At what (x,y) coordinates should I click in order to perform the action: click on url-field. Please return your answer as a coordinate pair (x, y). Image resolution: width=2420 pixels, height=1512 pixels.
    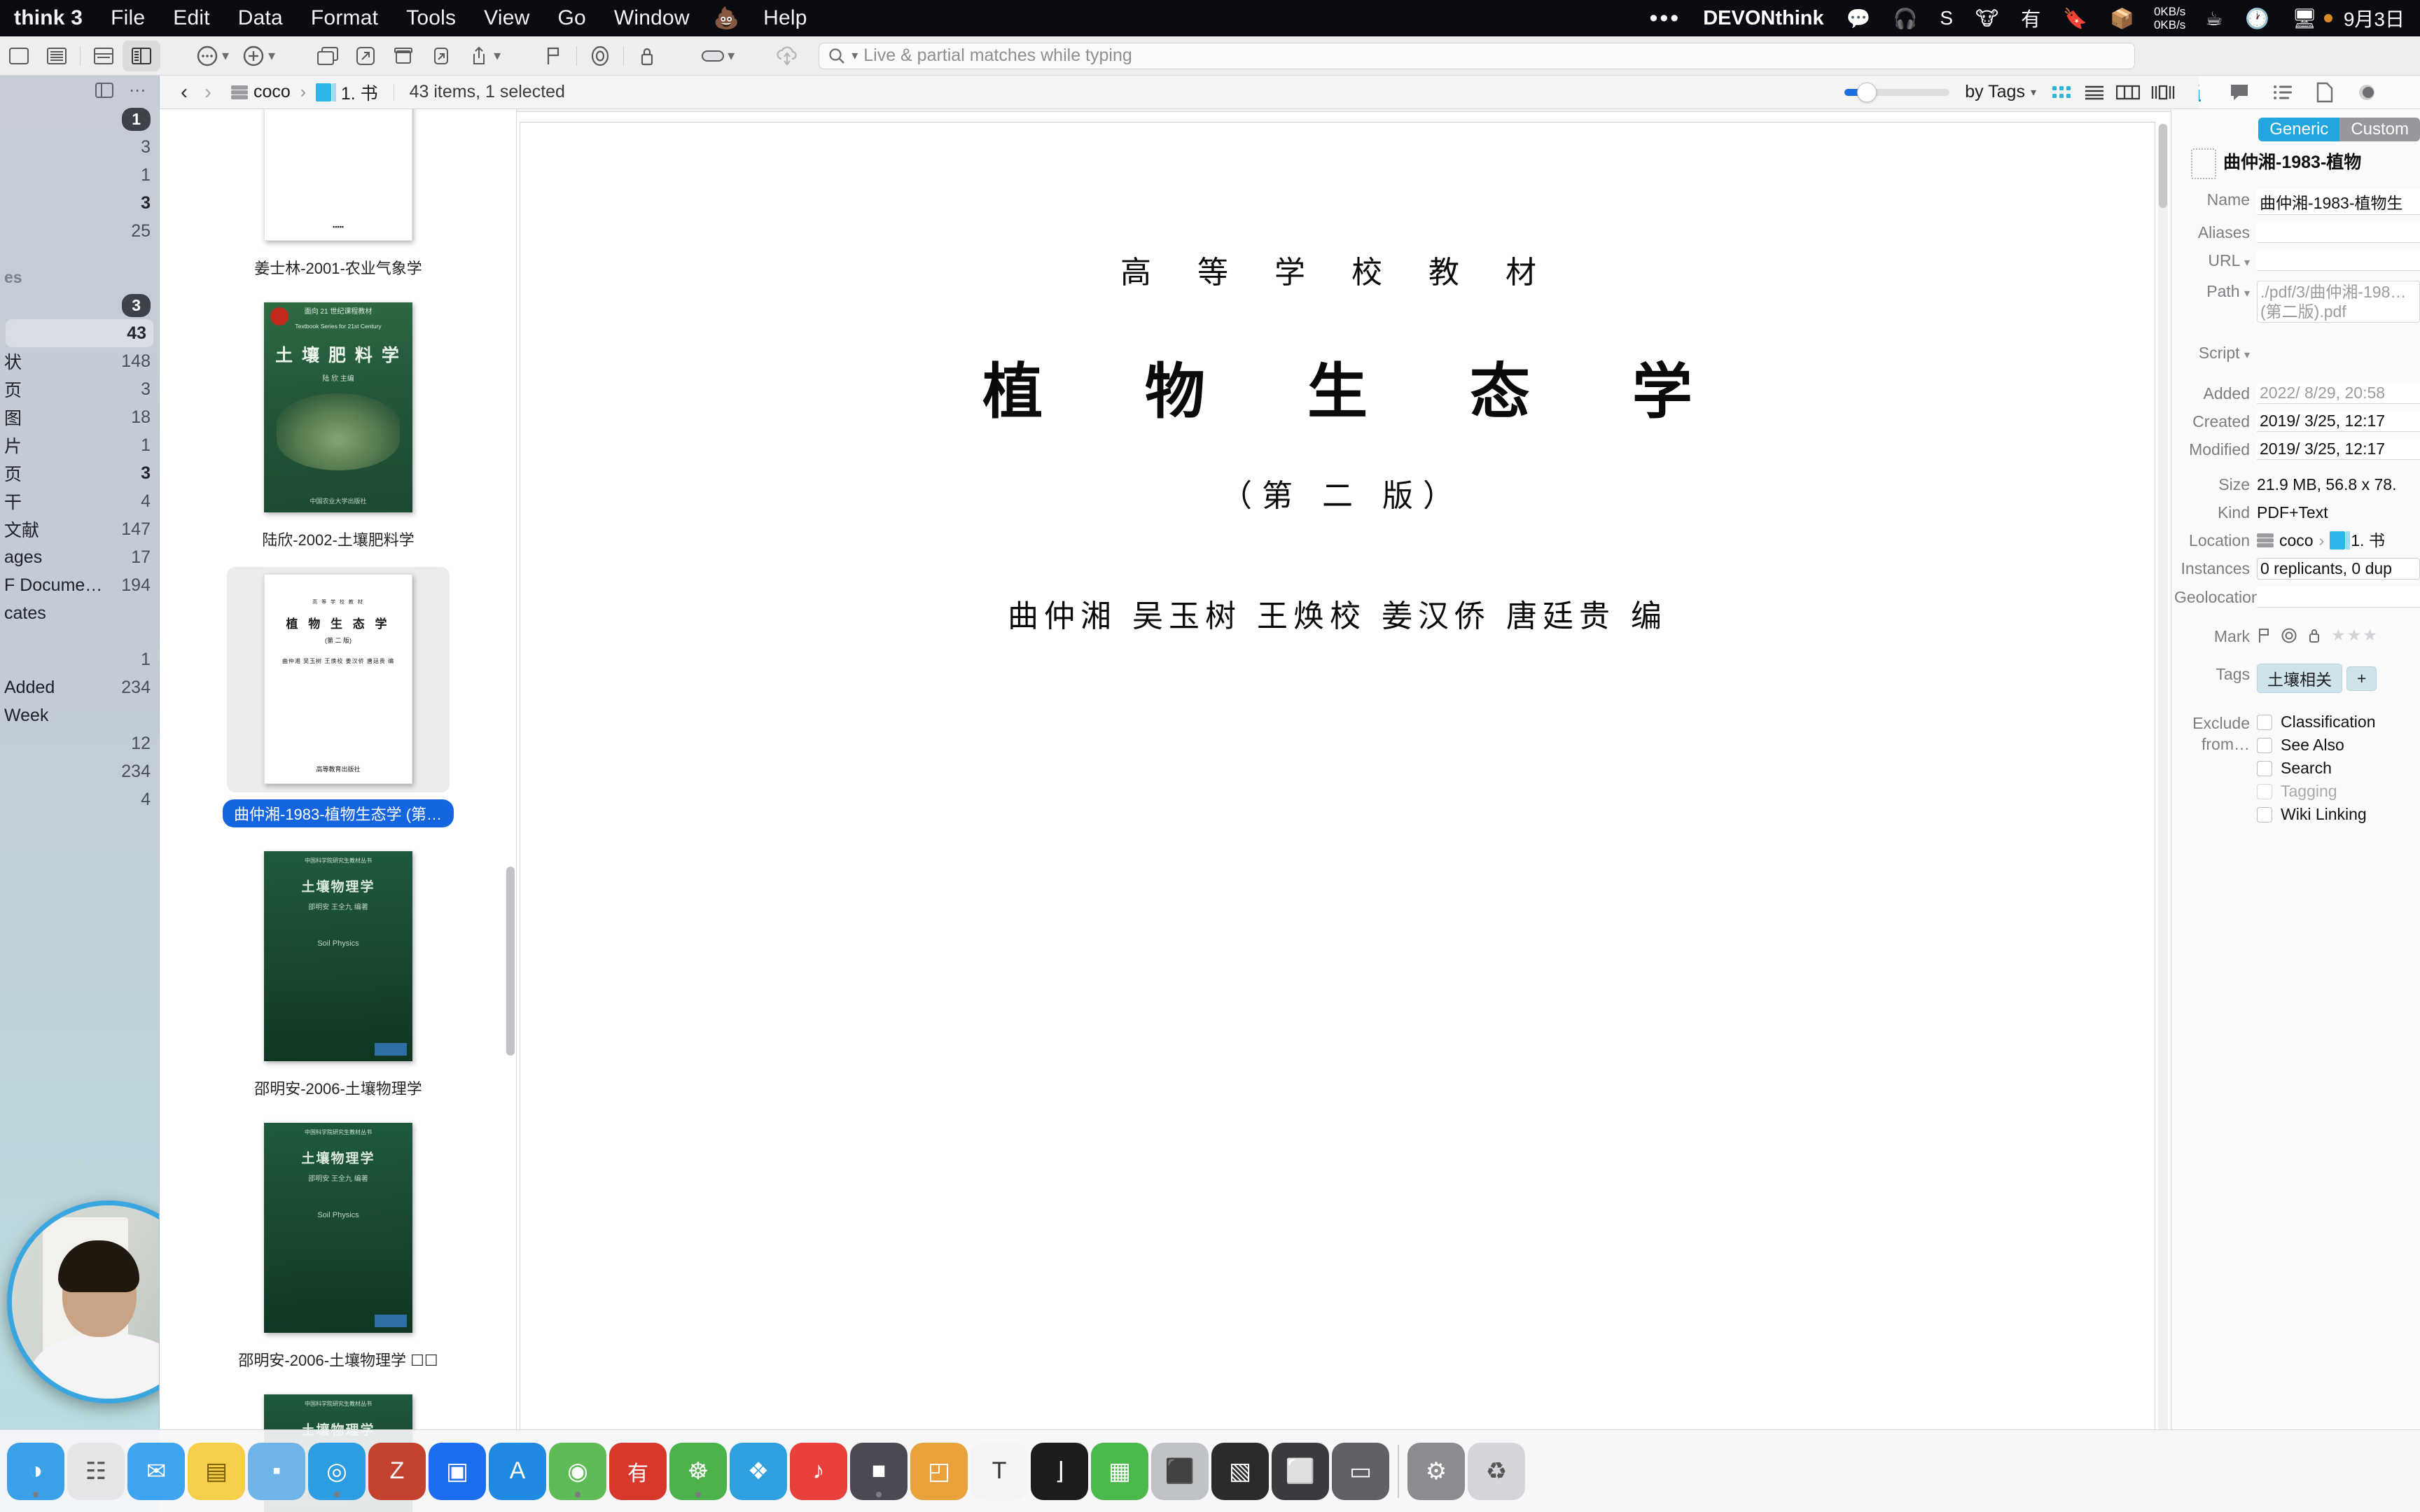
    Looking at the image, I should click on (2338, 260).